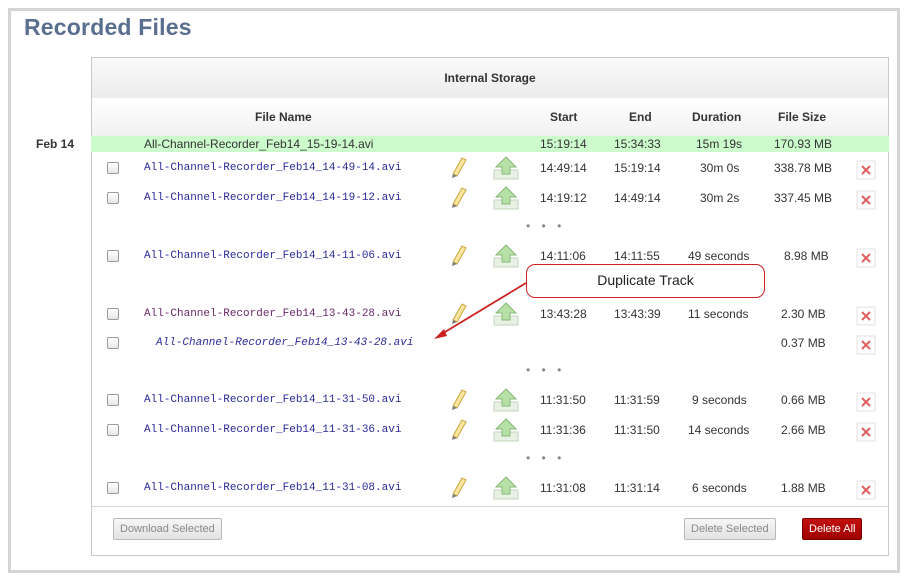  Describe the element at coordinates (637, 400) in the screenshot. I see `end-time: 11:31:59` at that location.